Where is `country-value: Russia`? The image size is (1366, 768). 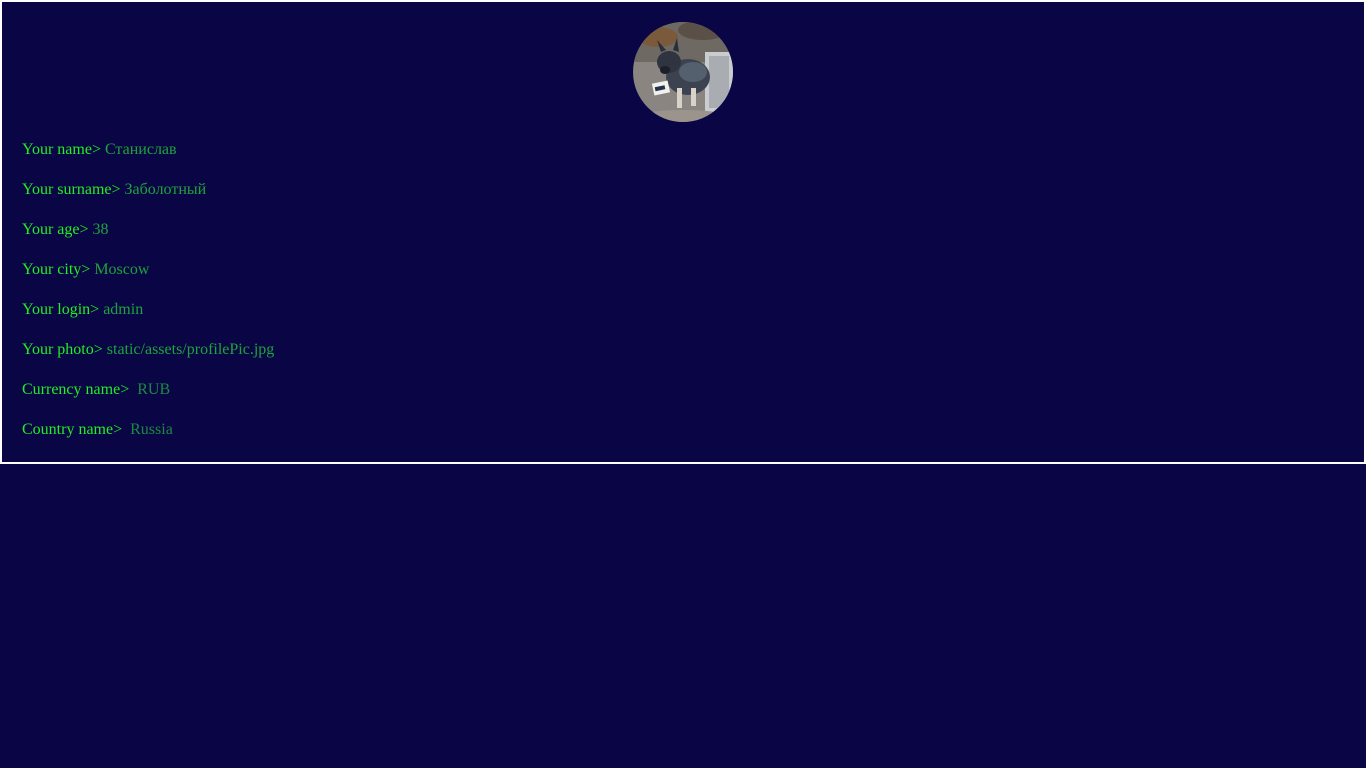 country-value: Russia is located at coordinates (151, 429).